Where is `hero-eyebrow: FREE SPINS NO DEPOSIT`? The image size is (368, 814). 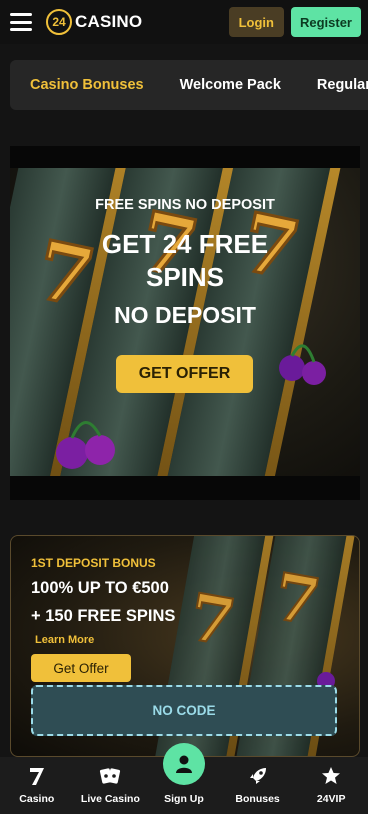
hero-eyebrow: FREE SPINS NO DEPOSIT is located at coordinates (185, 205).